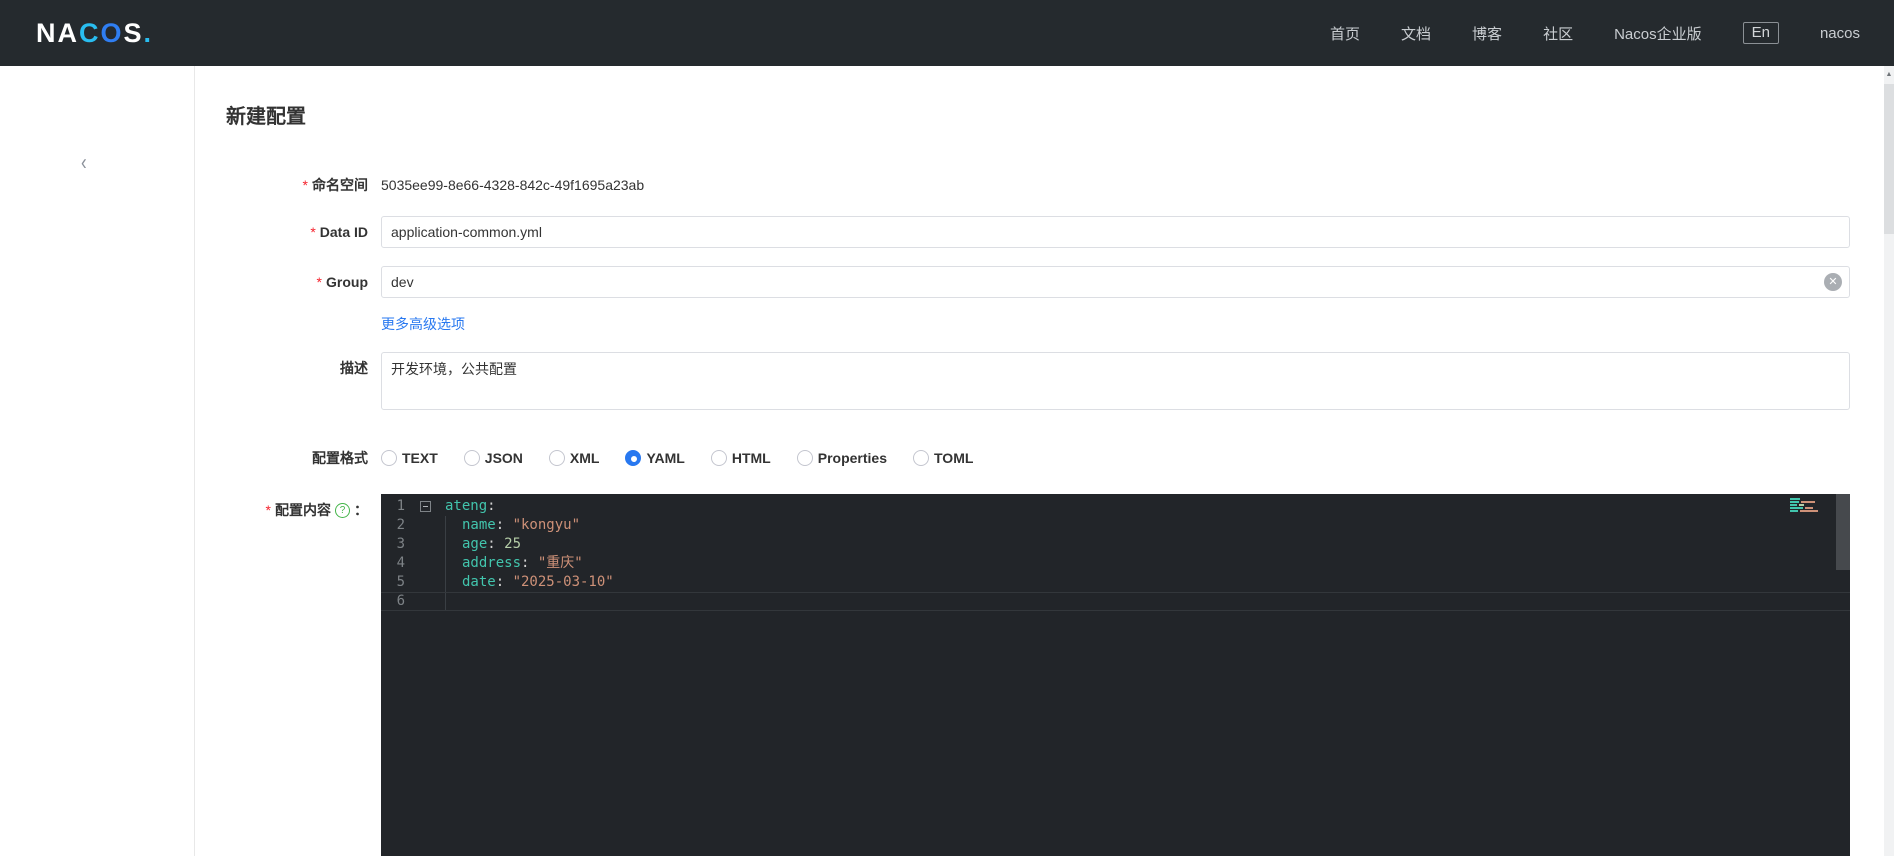  Describe the element at coordinates (1115, 506) in the screenshot. I see `code-line: 1 ateng:` at that location.